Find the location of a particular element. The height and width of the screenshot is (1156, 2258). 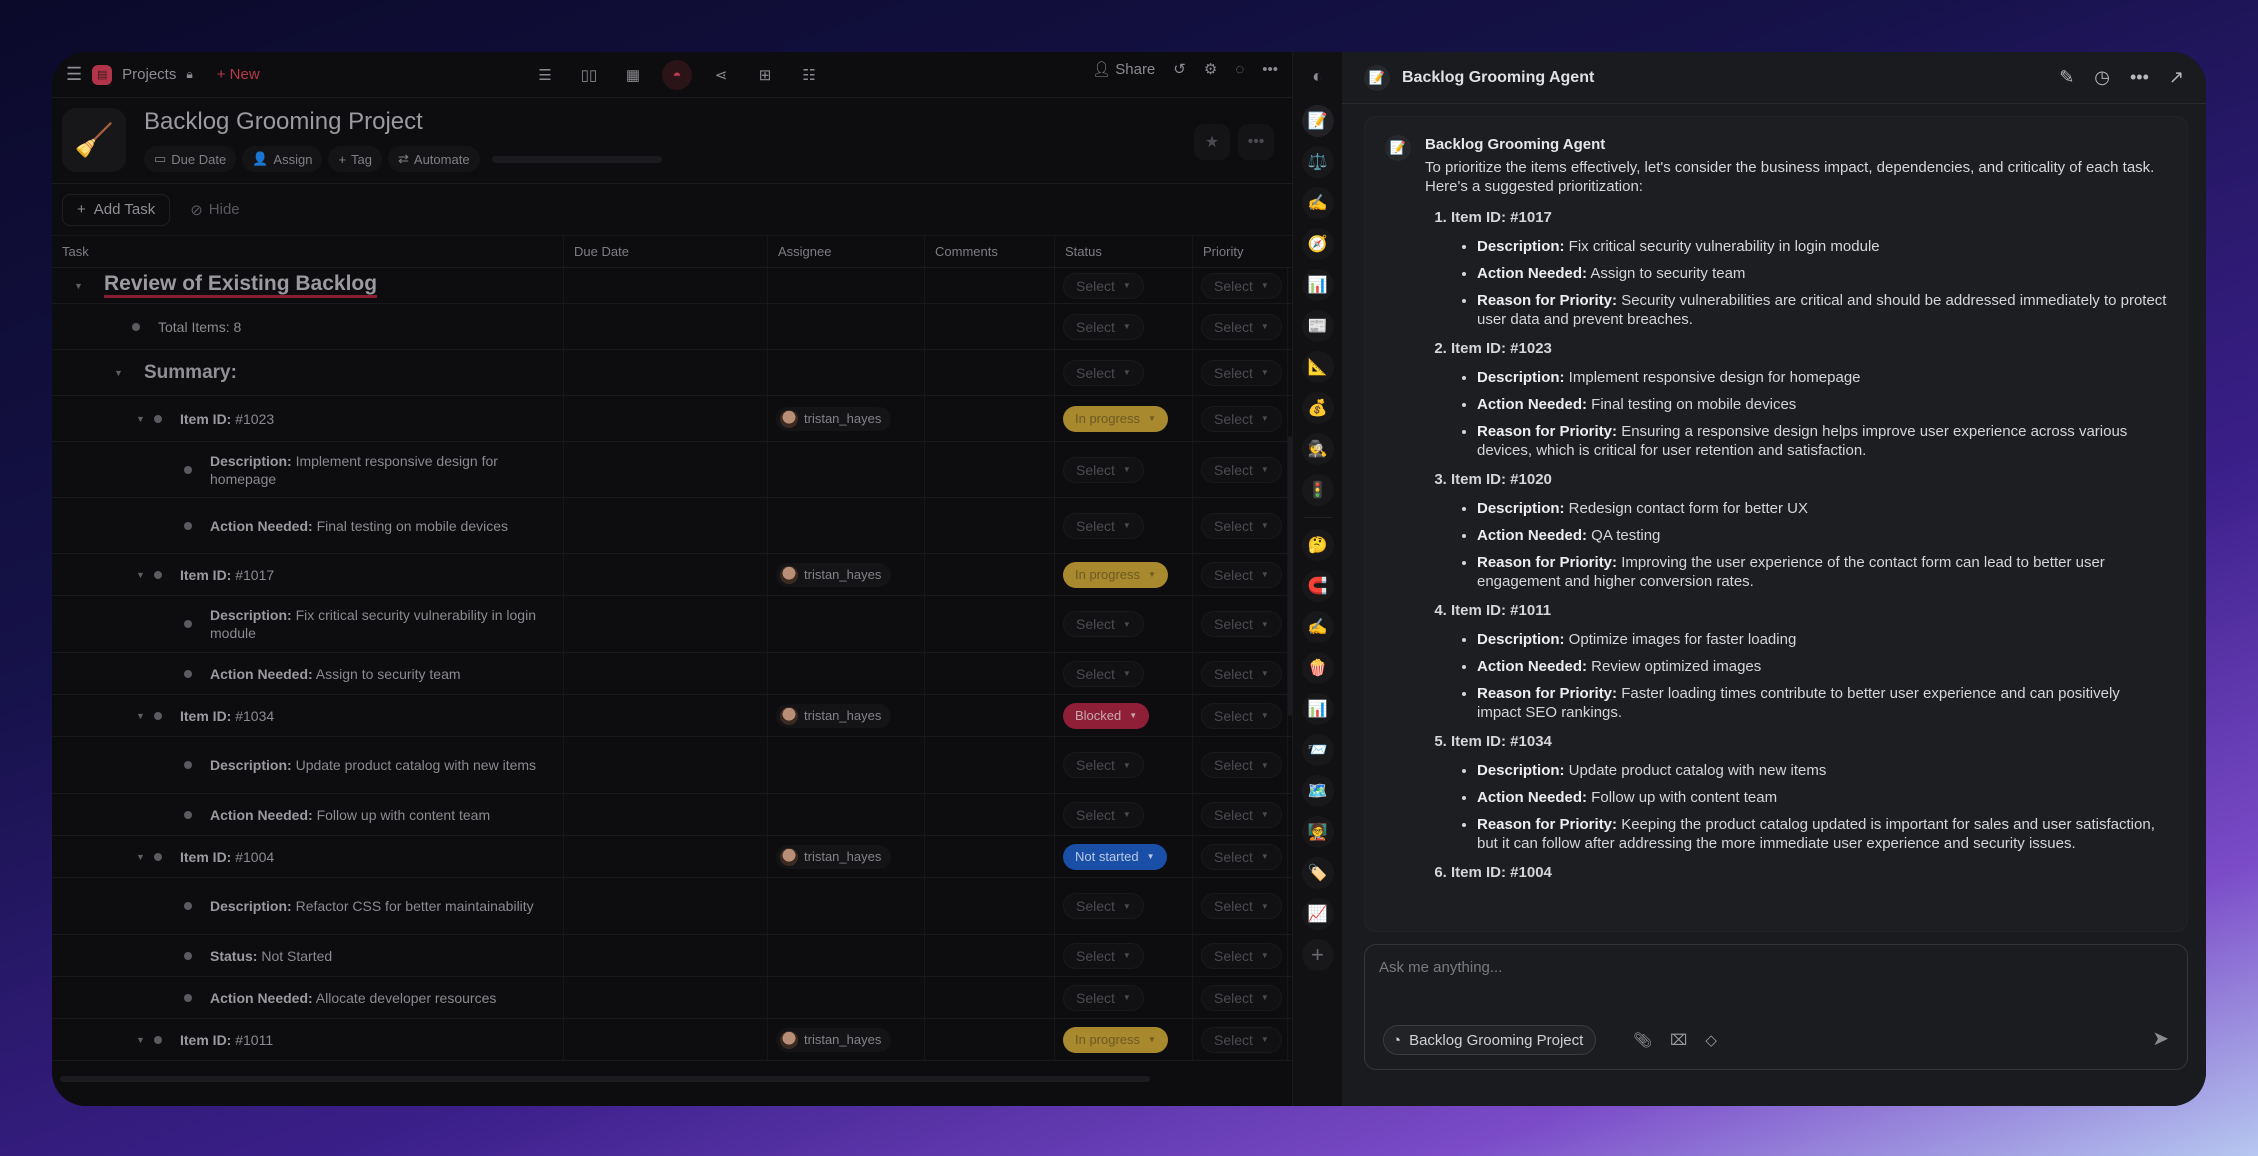

task-cell: ▼ Item ID: #1004 is located at coordinates (308, 856).